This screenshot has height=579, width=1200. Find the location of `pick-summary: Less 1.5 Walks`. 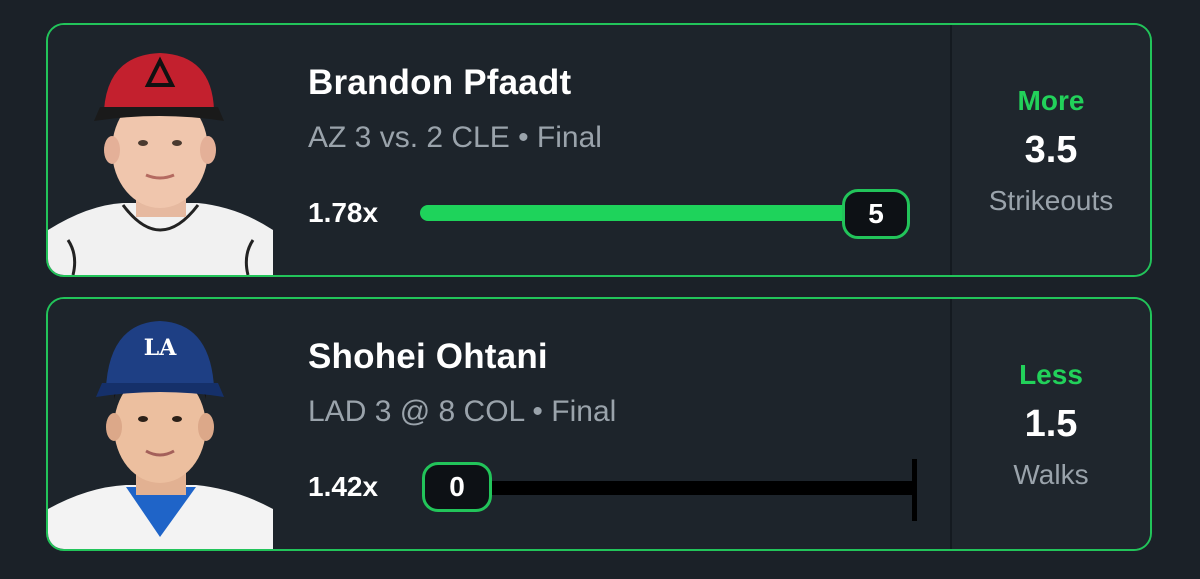

pick-summary: Less 1.5 Walks is located at coordinates (1051, 424).